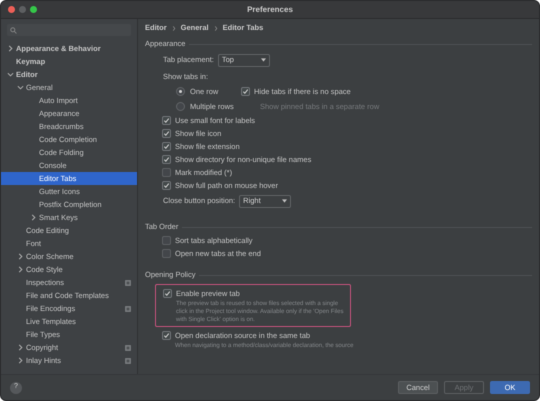 This screenshot has height=401, width=540. I want to click on search-icon, so click(13, 30).